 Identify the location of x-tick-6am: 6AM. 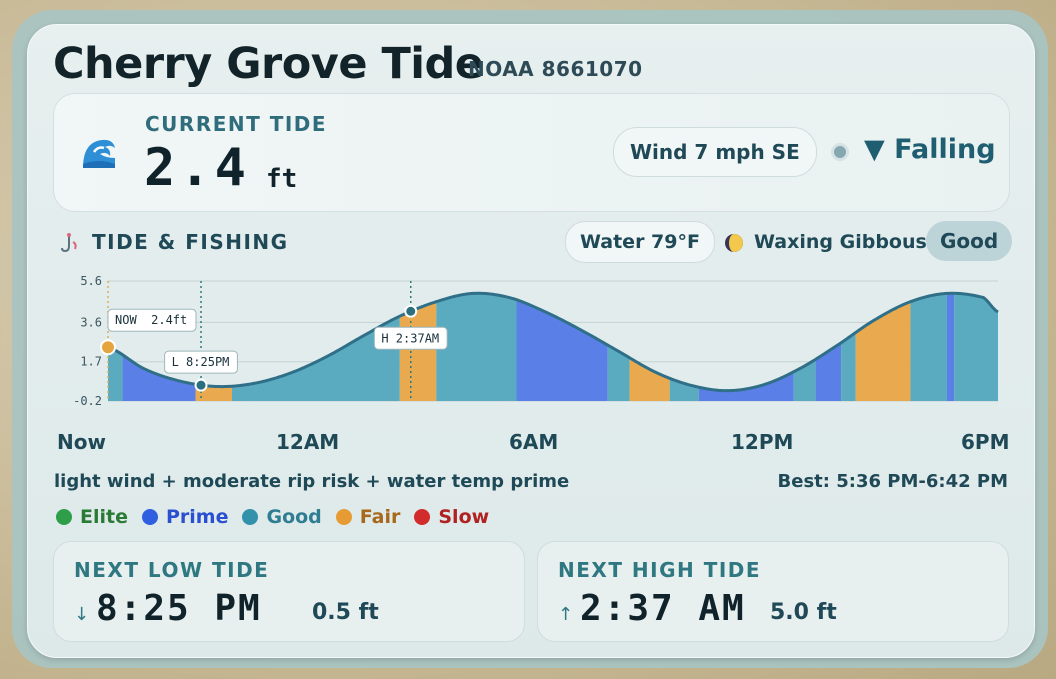
(534, 442).